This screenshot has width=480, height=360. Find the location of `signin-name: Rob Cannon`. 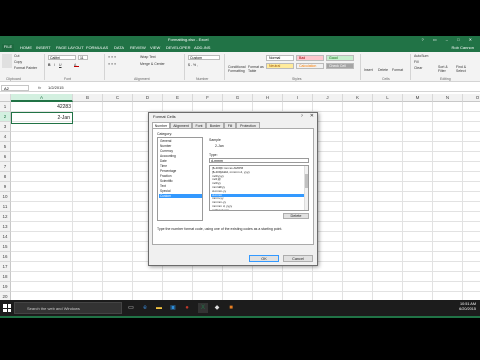

signin-name: Rob Cannon is located at coordinates (463, 47).